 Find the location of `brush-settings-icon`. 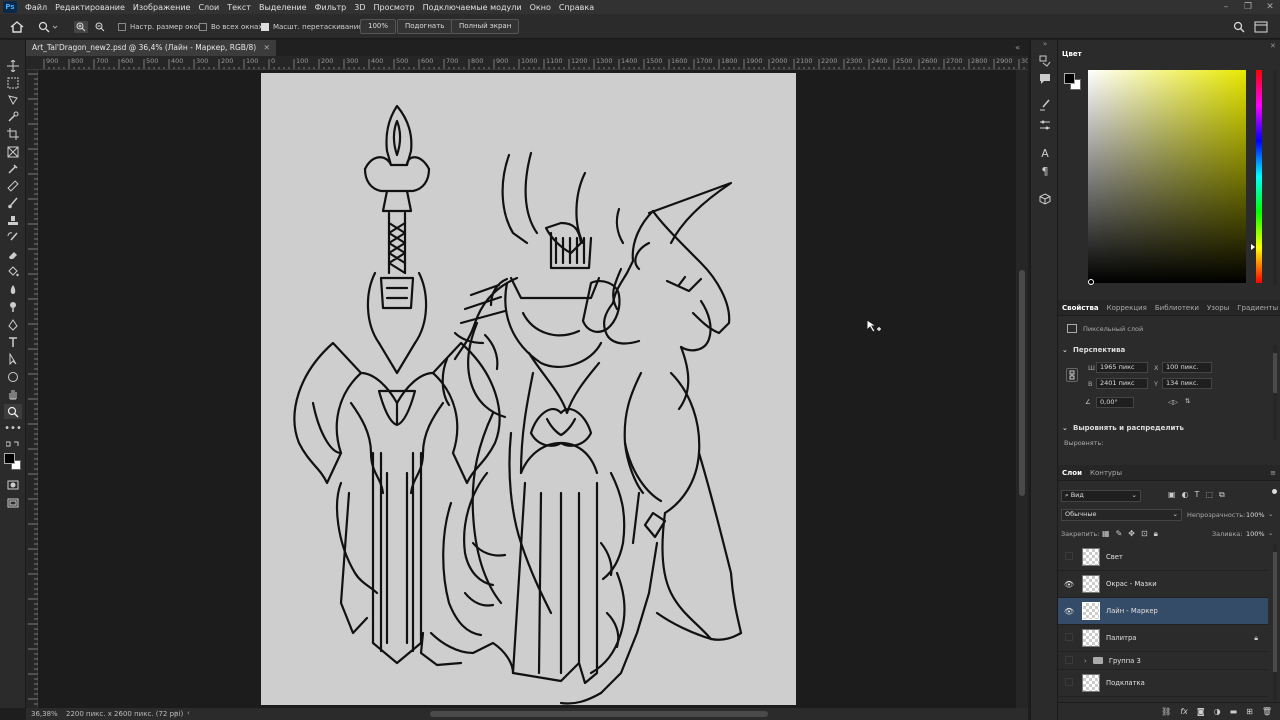

brush-settings-icon is located at coordinates (1045, 105).